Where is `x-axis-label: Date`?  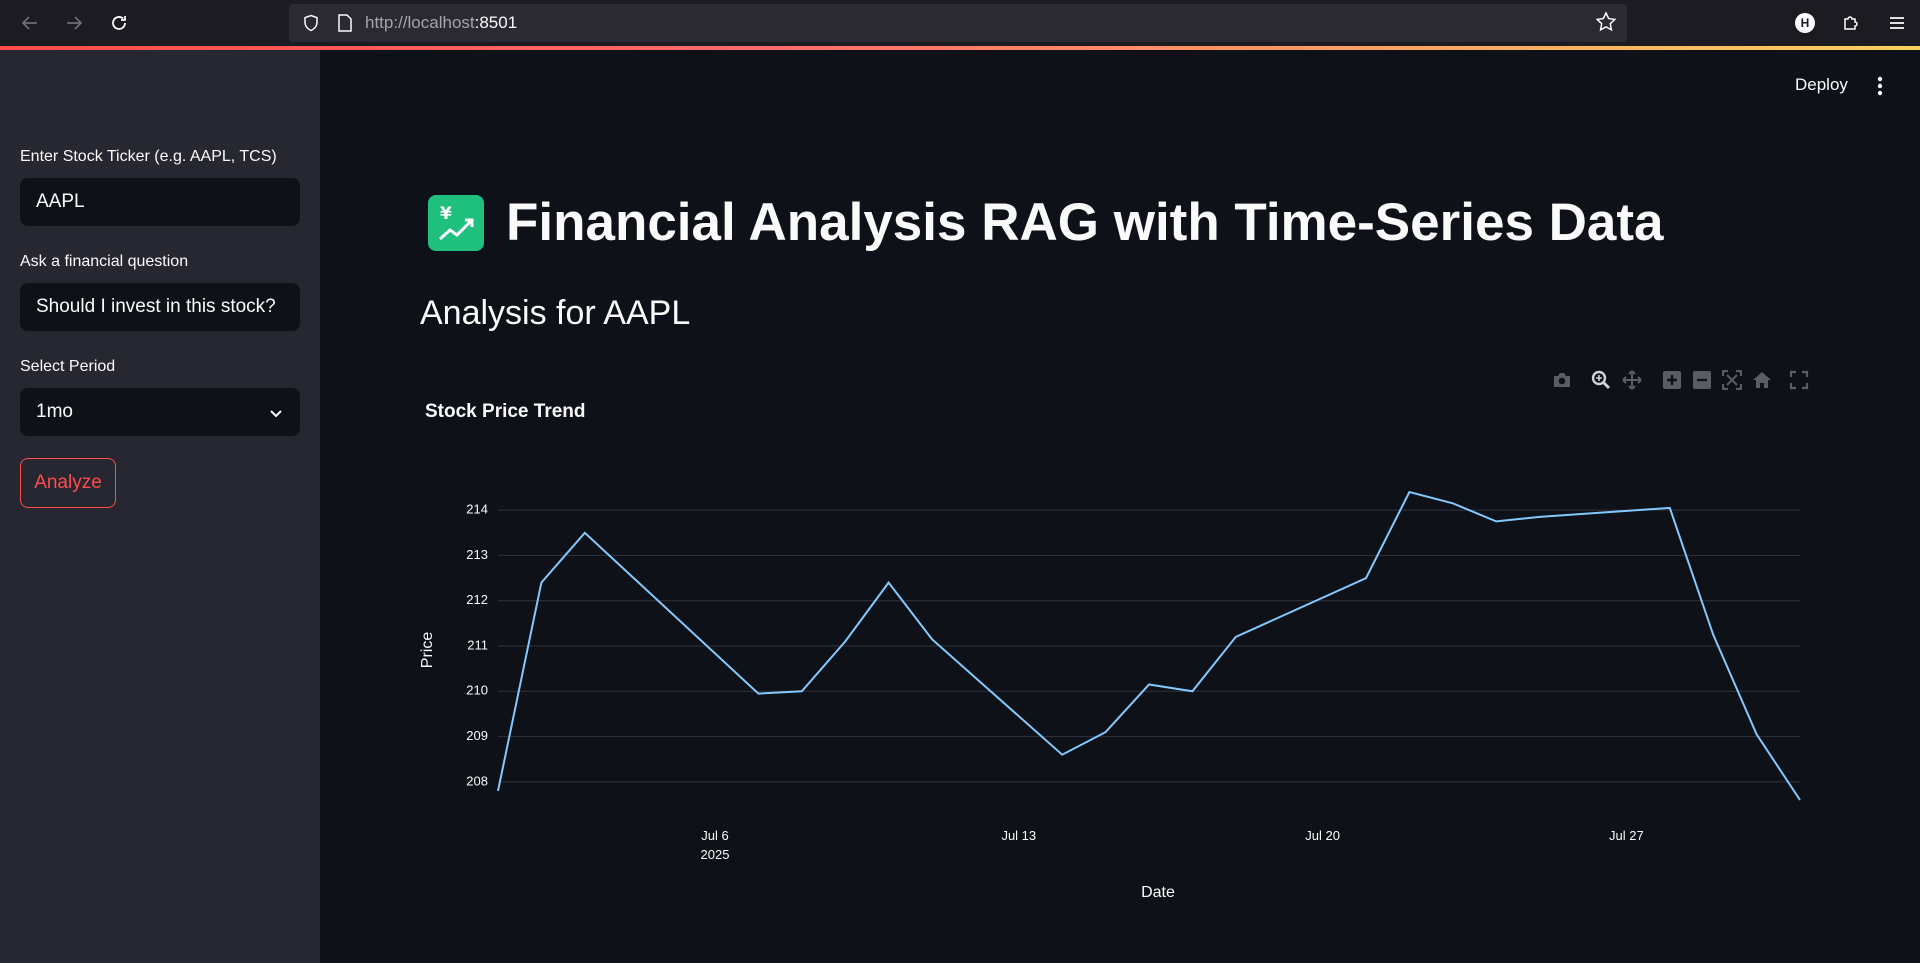 x-axis-label: Date is located at coordinates (1158, 892).